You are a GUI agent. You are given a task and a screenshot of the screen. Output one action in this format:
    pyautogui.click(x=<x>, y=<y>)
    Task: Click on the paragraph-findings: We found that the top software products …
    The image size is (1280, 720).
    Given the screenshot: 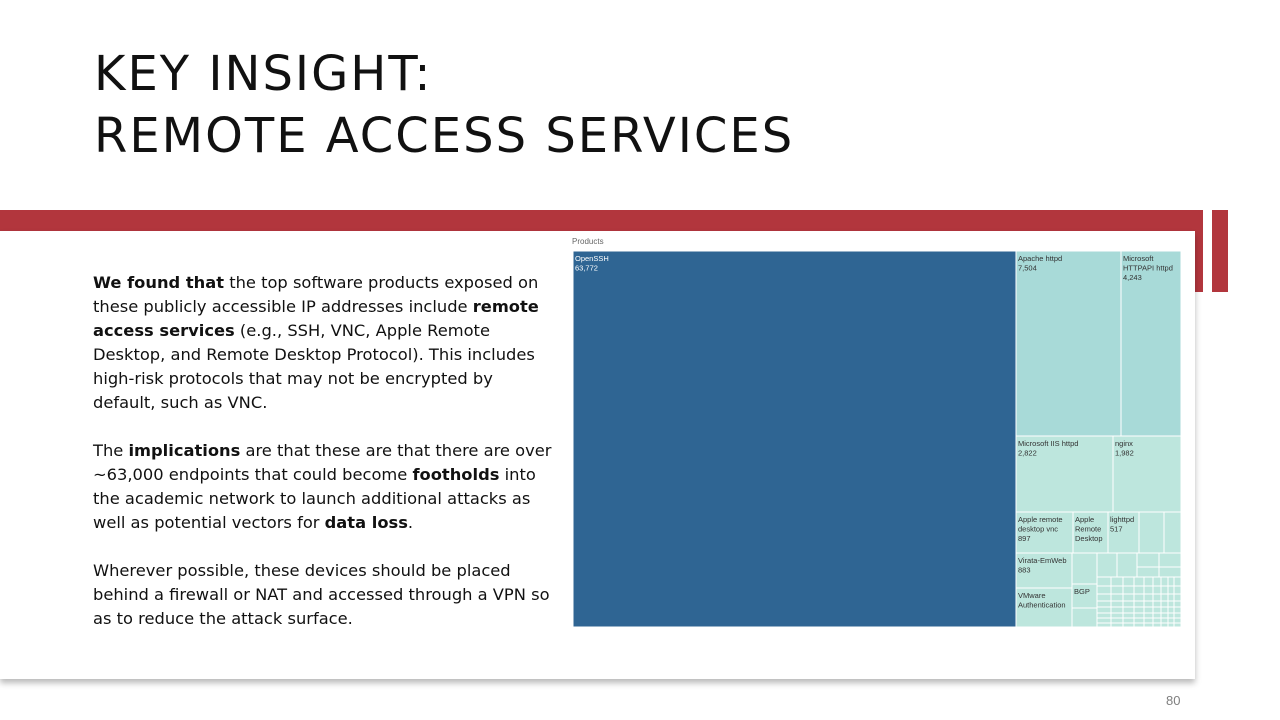 What is the action you would take?
    pyautogui.click(x=323, y=343)
    